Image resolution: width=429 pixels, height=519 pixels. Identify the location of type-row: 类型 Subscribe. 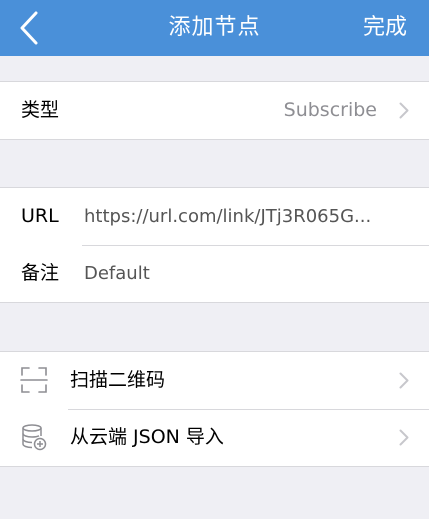
(214, 110).